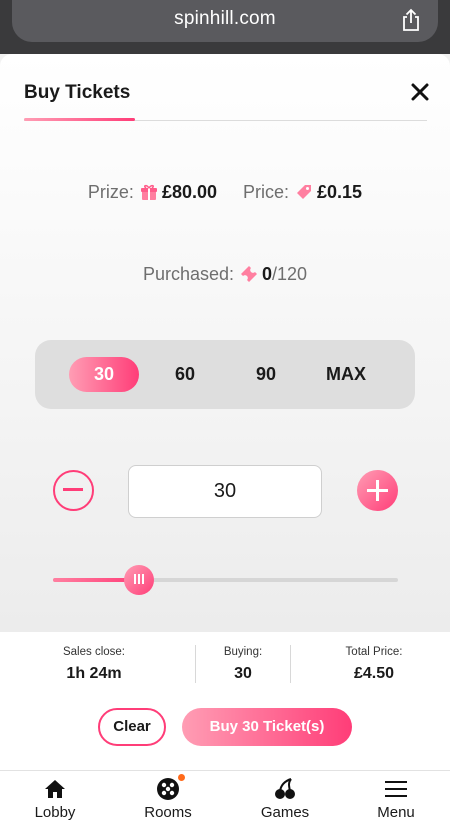 This screenshot has height=824, width=450. I want to click on buy-tickets-button: Buy 30 Ticket(s), so click(267, 727).